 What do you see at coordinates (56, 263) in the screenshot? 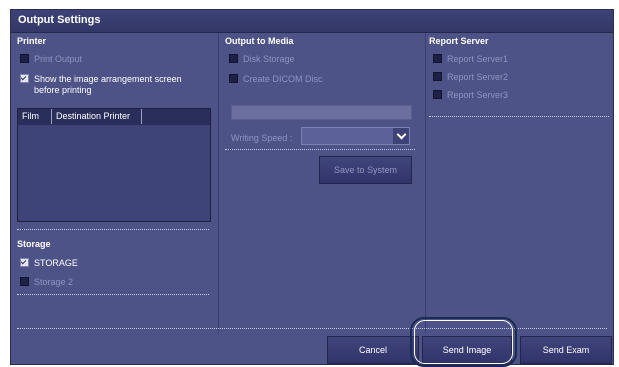
I see `storage-label-1: STORAGE` at bounding box center [56, 263].